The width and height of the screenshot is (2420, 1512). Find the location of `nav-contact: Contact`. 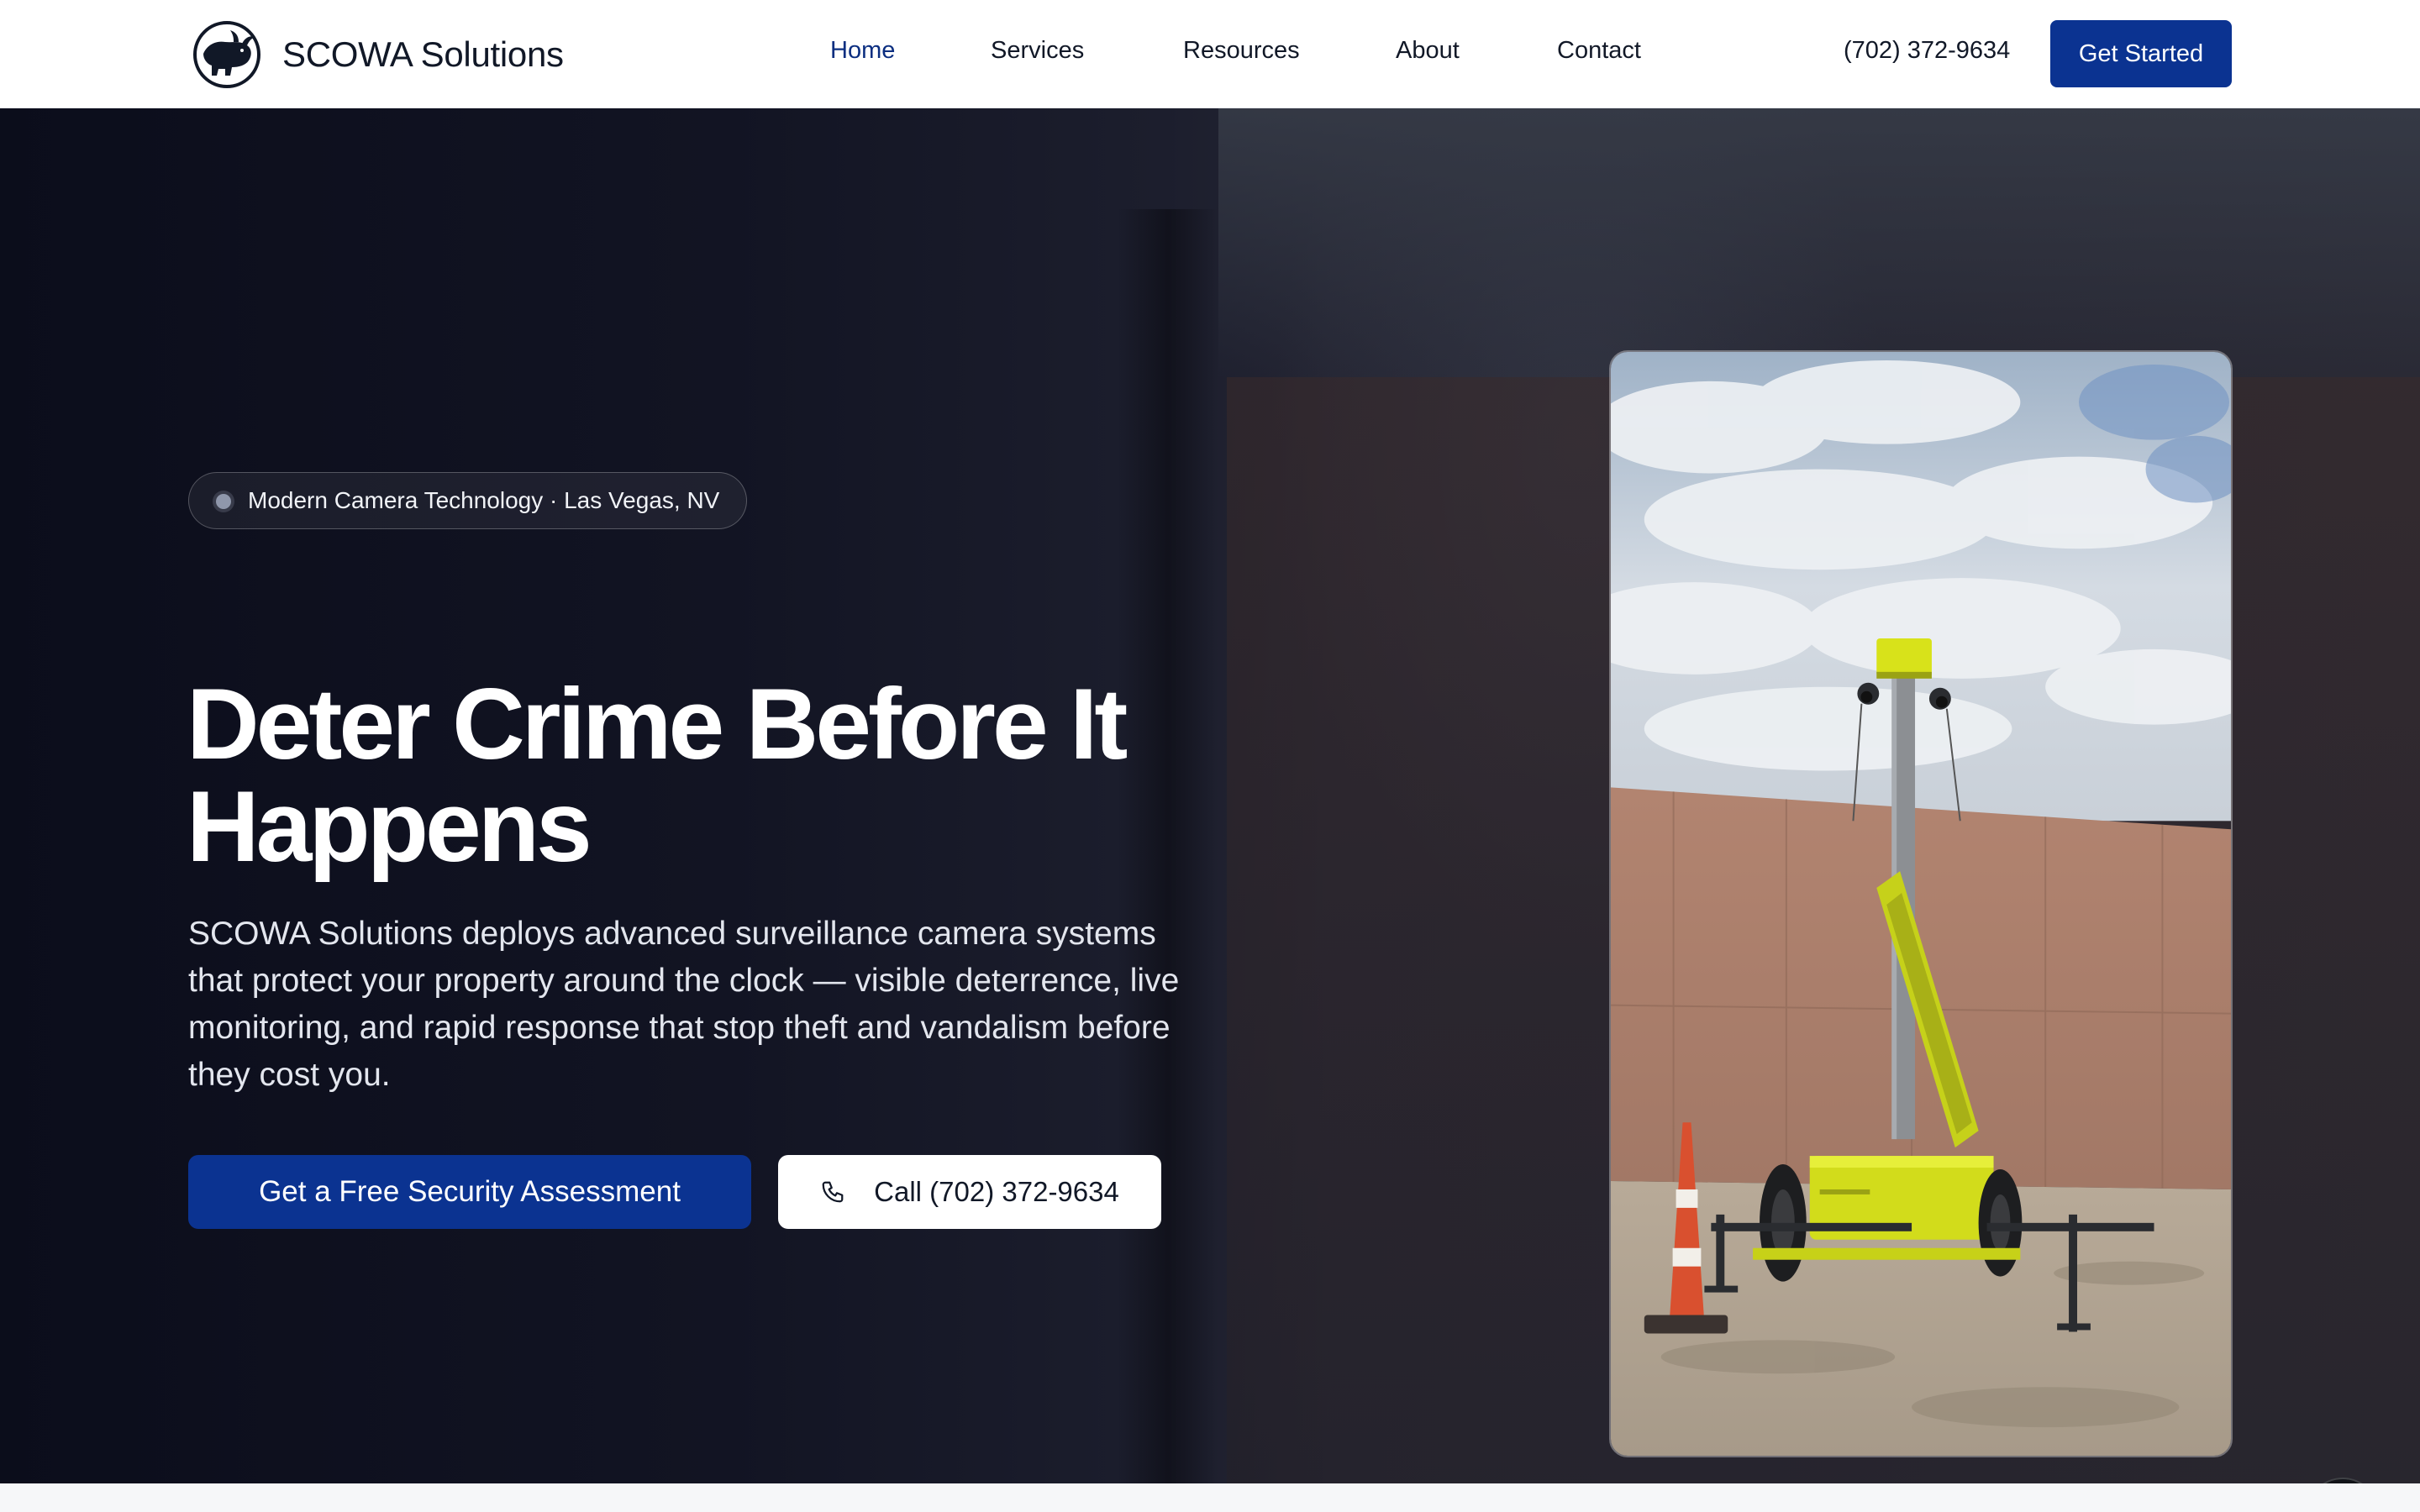

nav-contact: Contact is located at coordinates (1599, 51).